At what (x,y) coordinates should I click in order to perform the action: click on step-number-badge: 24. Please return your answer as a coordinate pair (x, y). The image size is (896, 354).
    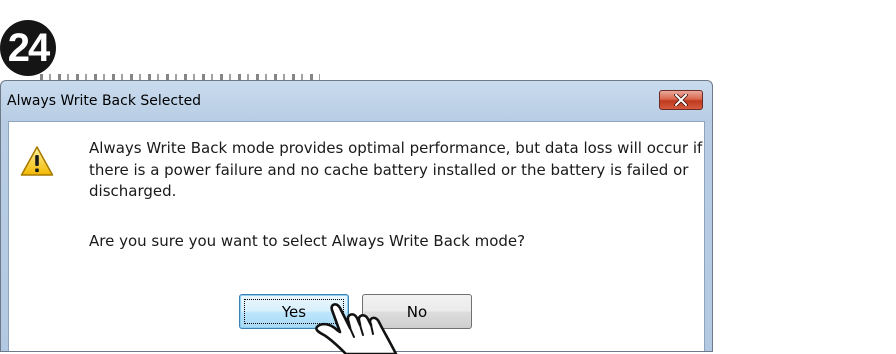
    Looking at the image, I should click on (28, 48).